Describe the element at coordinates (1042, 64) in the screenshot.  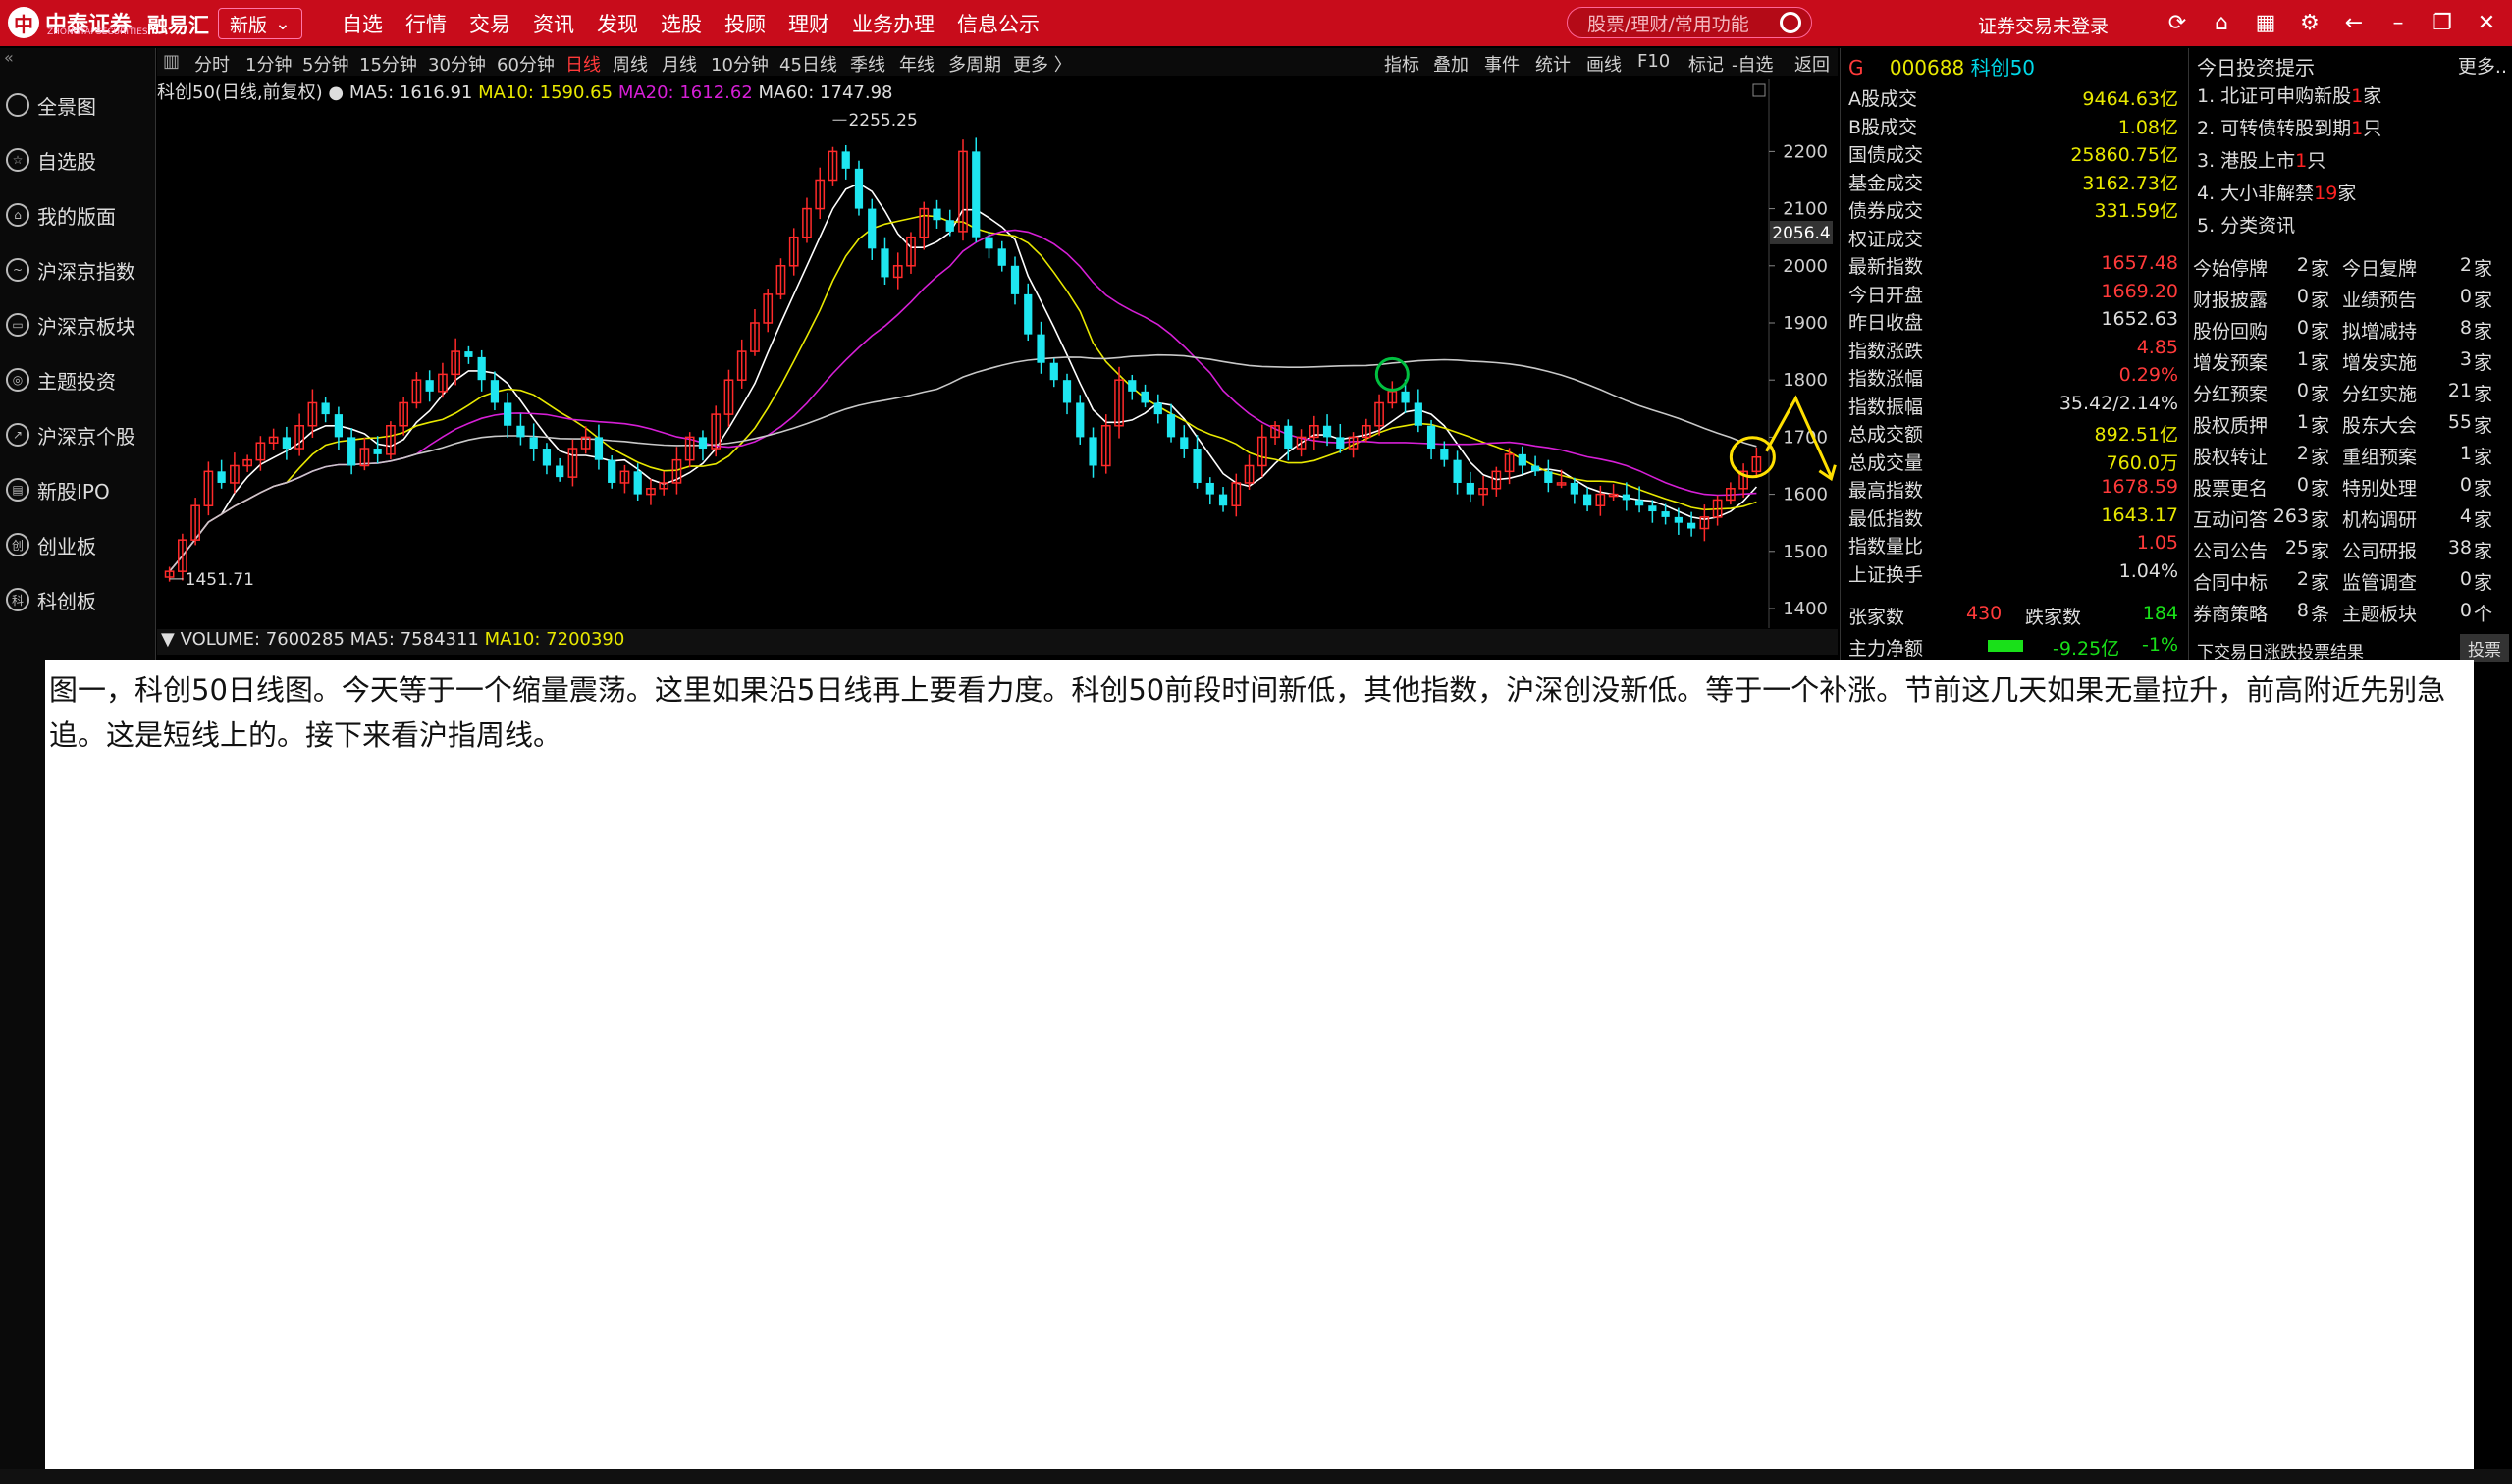
I see `period-tab-more: 更多 〉` at that location.